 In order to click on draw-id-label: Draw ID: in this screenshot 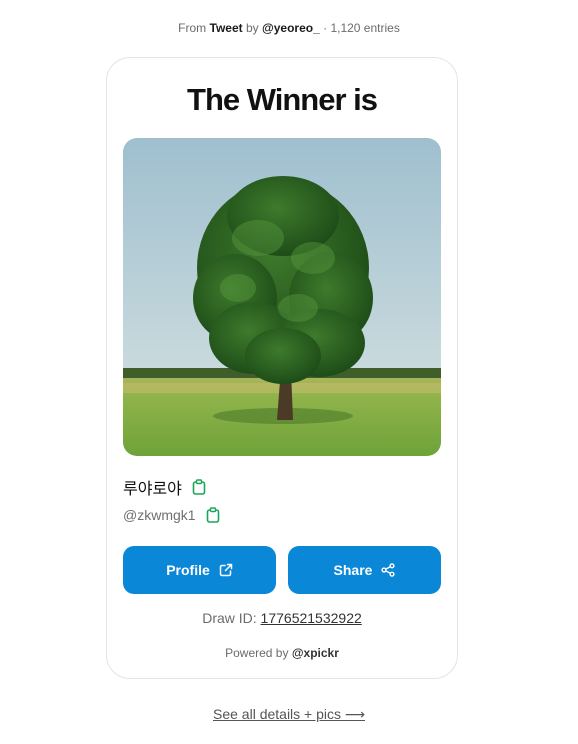, I will do `click(229, 618)`.